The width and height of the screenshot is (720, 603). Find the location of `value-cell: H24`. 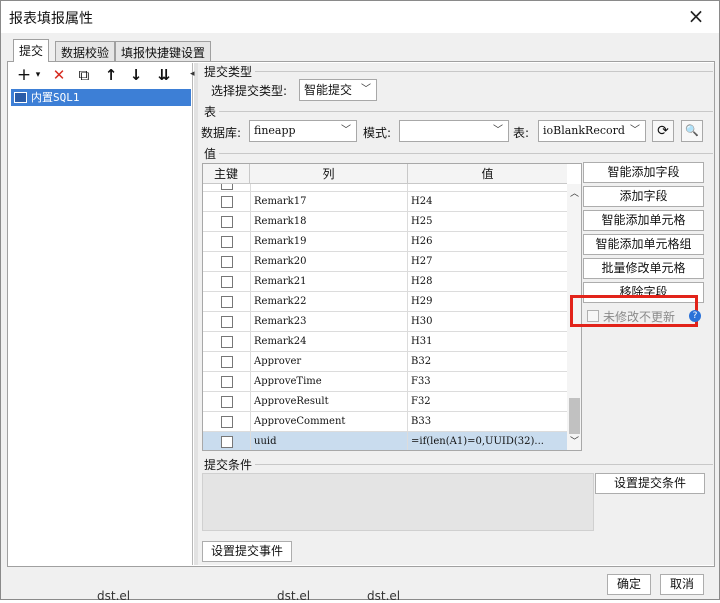

value-cell: H24 is located at coordinates (487, 202).